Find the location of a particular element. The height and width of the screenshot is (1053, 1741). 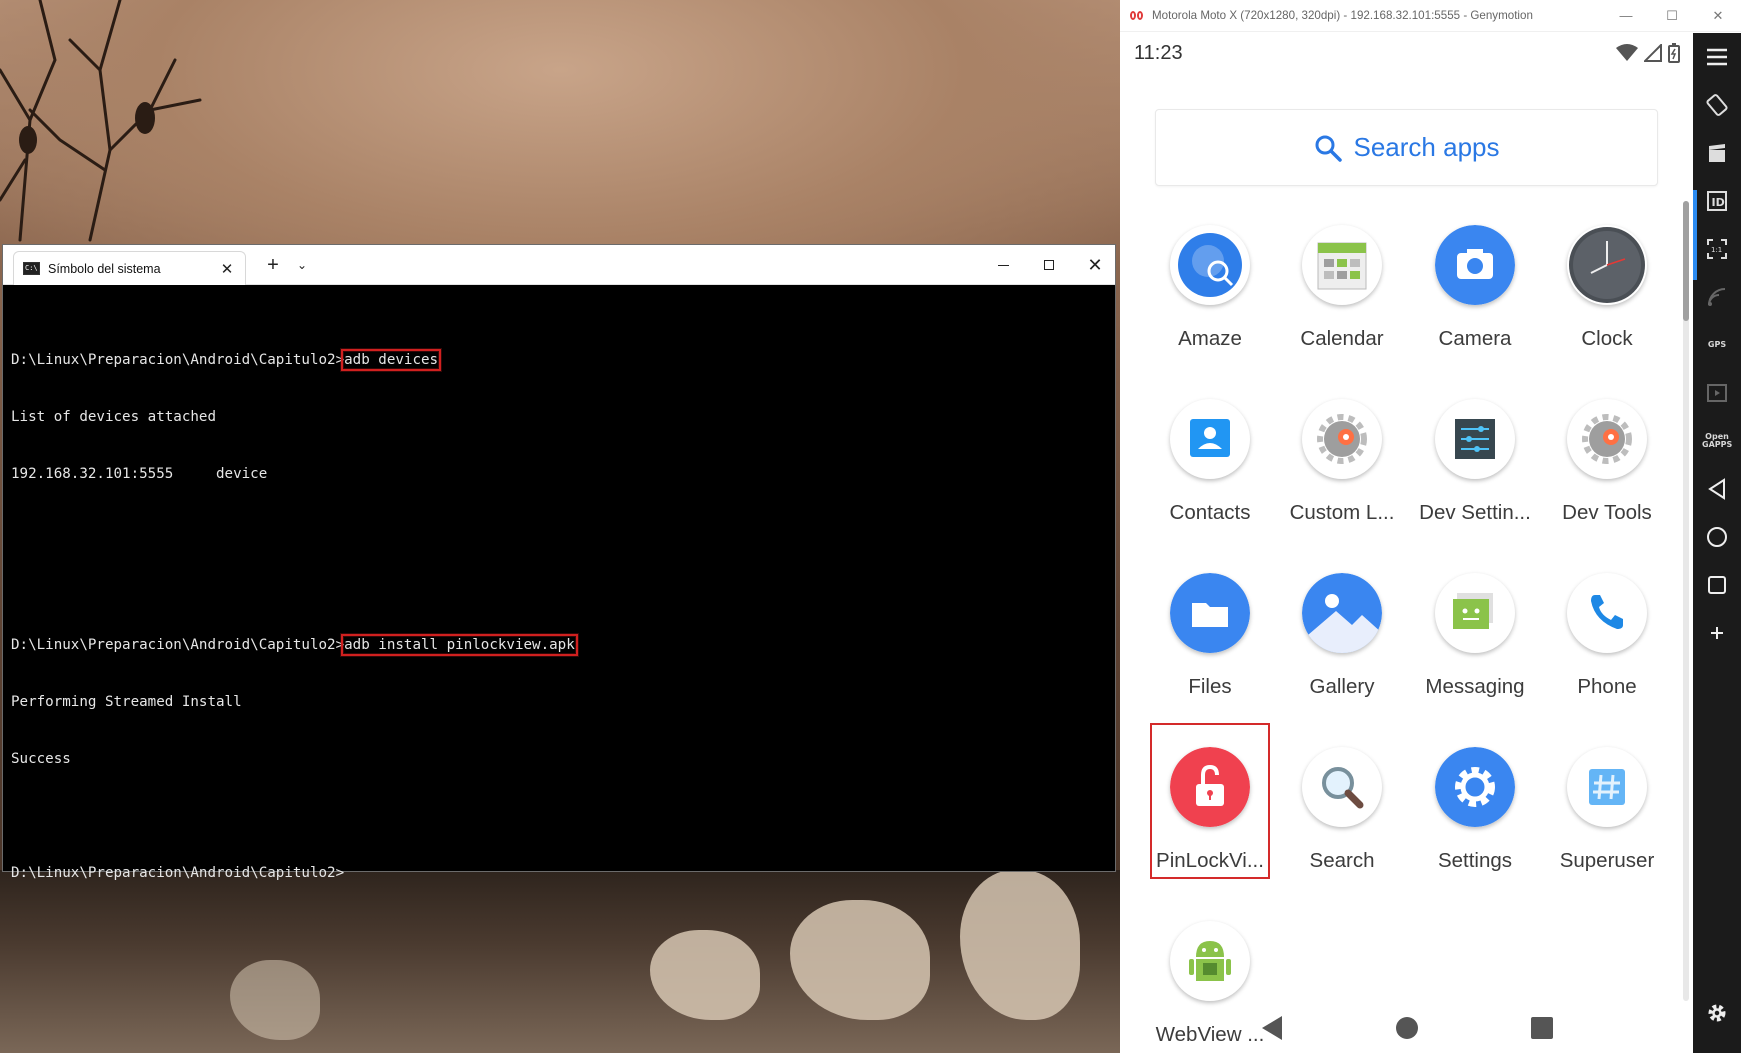

scrollbar-thumb is located at coordinates (1686, 261).